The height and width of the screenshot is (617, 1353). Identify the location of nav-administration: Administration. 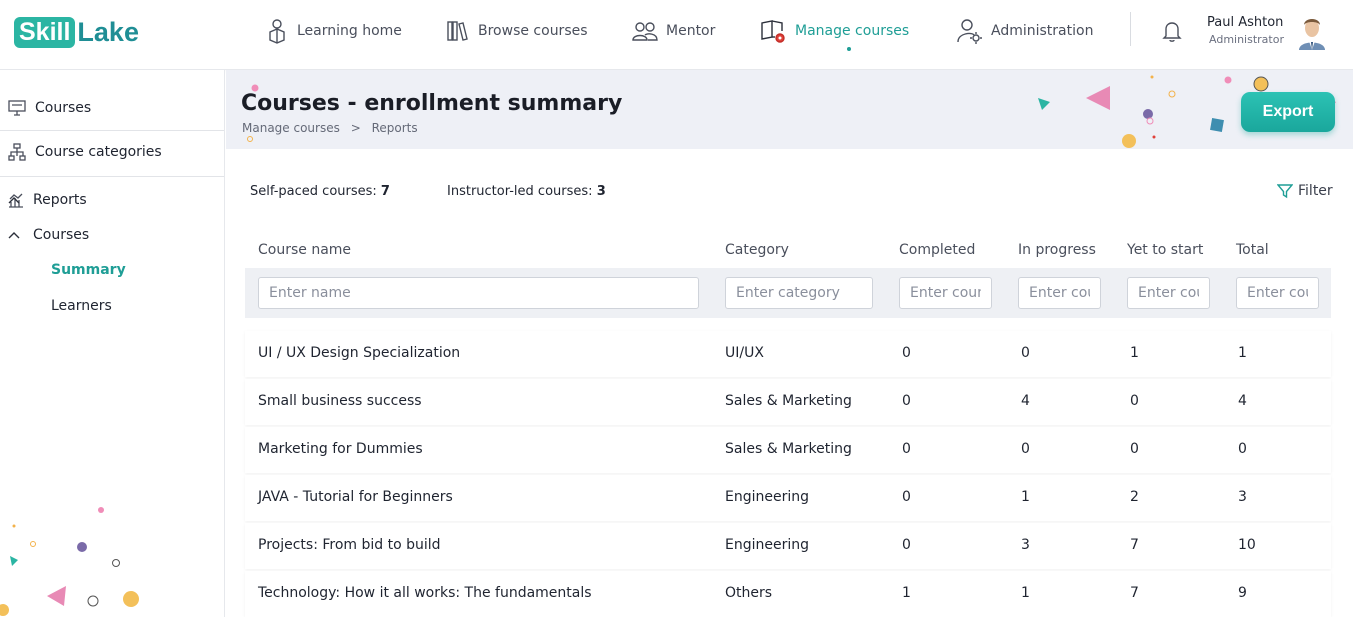
(1025, 31).